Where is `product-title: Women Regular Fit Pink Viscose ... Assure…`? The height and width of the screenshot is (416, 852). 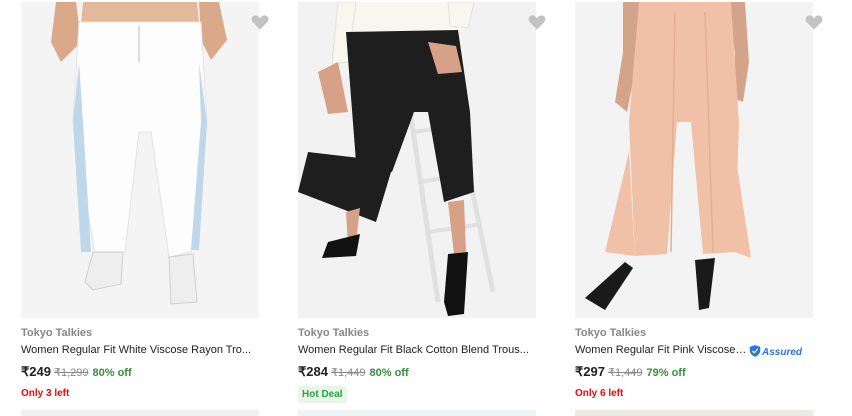
product-title: Women Regular Fit Pink Viscose ... Assure… is located at coordinates (697, 351).